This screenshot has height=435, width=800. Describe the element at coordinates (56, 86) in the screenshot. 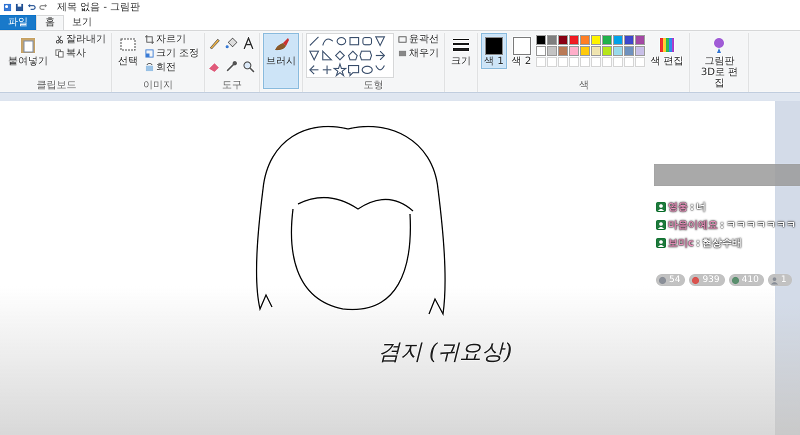

I see `group-label: 클립보드` at that location.